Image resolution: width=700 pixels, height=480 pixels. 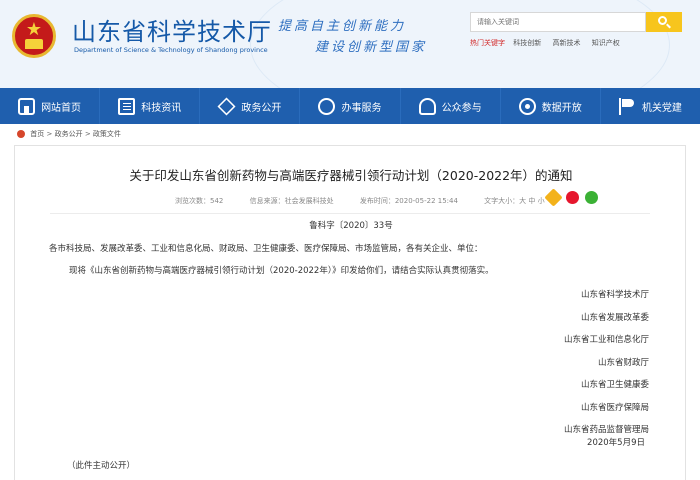 What do you see at coordinates (627, 106) in the screenshot?
I see `party-flag-icon` at bounding box center [627, 106].